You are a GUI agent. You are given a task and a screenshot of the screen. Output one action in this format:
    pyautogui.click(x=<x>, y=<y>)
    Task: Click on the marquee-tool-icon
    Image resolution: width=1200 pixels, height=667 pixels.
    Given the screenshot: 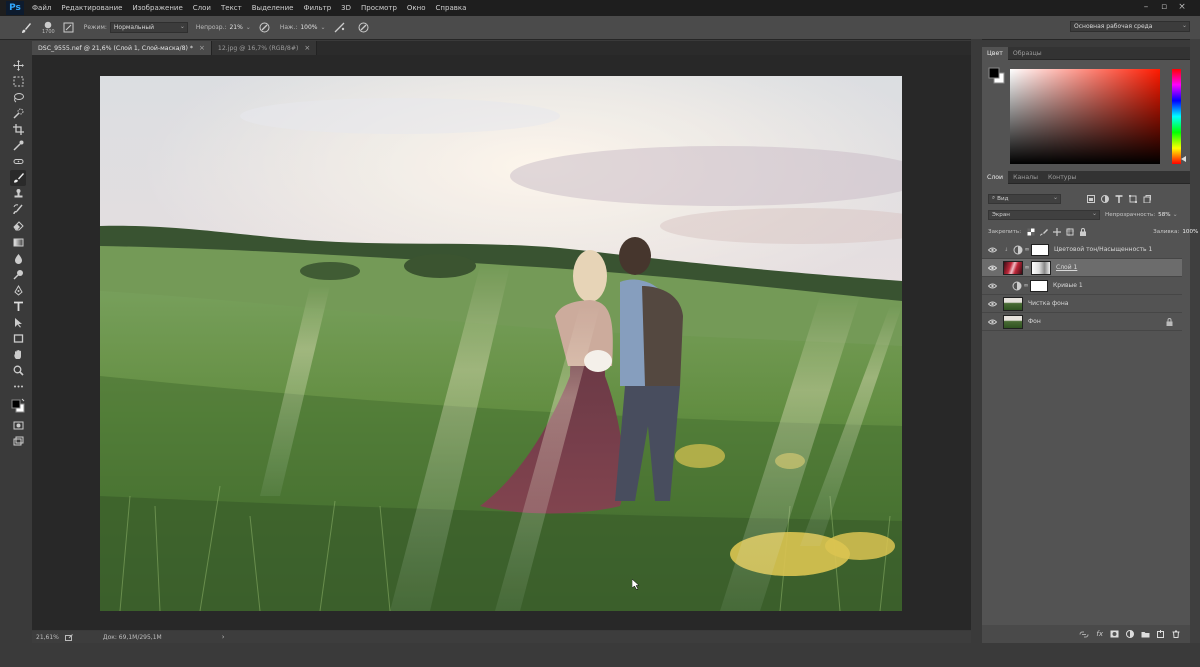 What is the action you would take?
    pyautogui.click(x=18, y=81)
    